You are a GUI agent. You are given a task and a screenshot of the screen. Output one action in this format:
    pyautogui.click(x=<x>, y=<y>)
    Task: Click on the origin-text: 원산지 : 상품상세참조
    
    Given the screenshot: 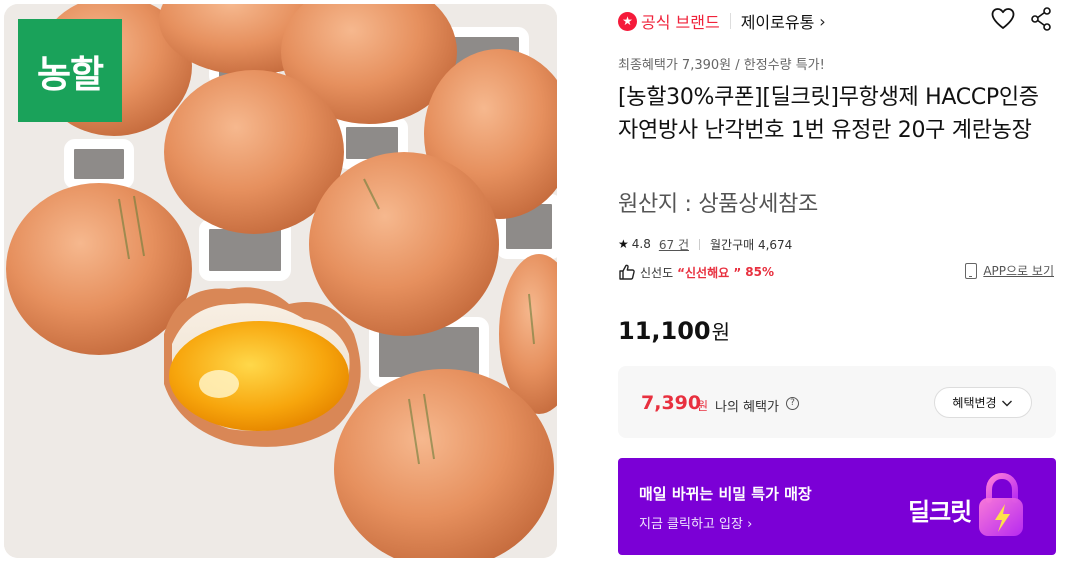 What is the action you would take?
    pyautogui.click(x=718, y=204)
    